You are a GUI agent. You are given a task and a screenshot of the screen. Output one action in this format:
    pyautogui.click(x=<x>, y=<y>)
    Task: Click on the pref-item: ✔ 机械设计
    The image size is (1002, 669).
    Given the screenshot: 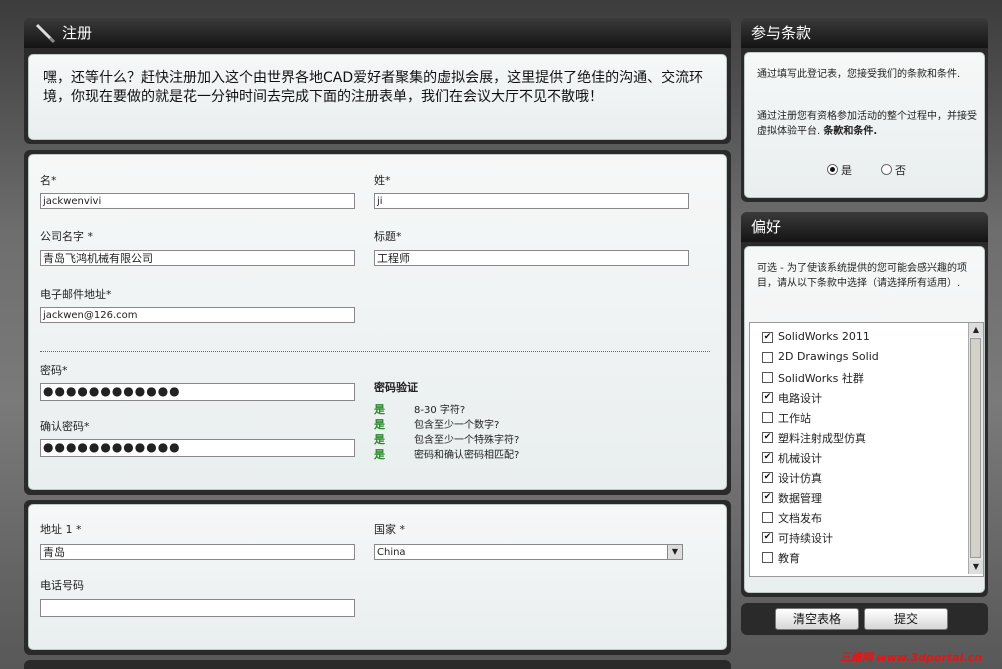 What is the action you would take?
    pyautogui.click(x=857, y=458)
    